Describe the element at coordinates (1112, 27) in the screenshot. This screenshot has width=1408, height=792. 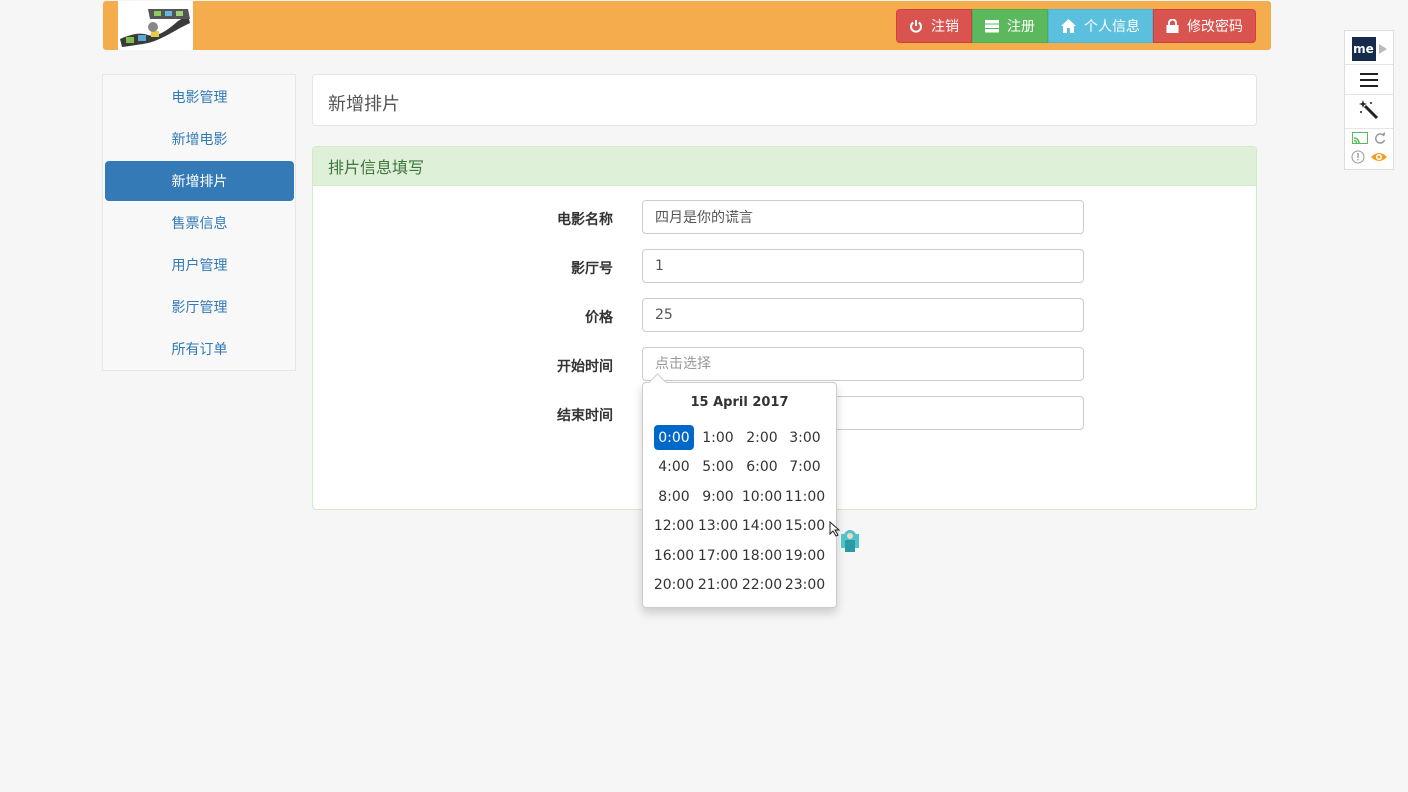
I see `profile-label: 个人信息` at that location.